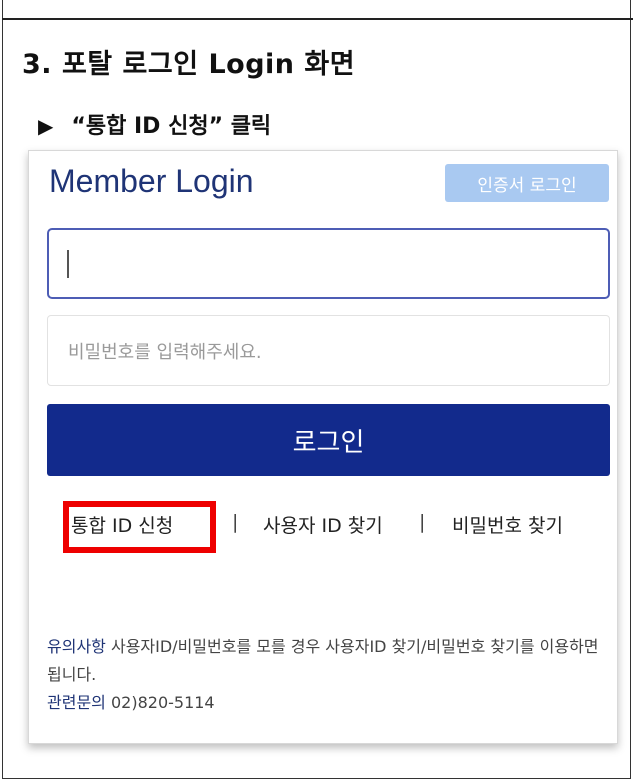  What do you see at coordinates (151, 181) in the screenshot?
I see `member-login-title: Member Login` at bounding box center [151, 181].